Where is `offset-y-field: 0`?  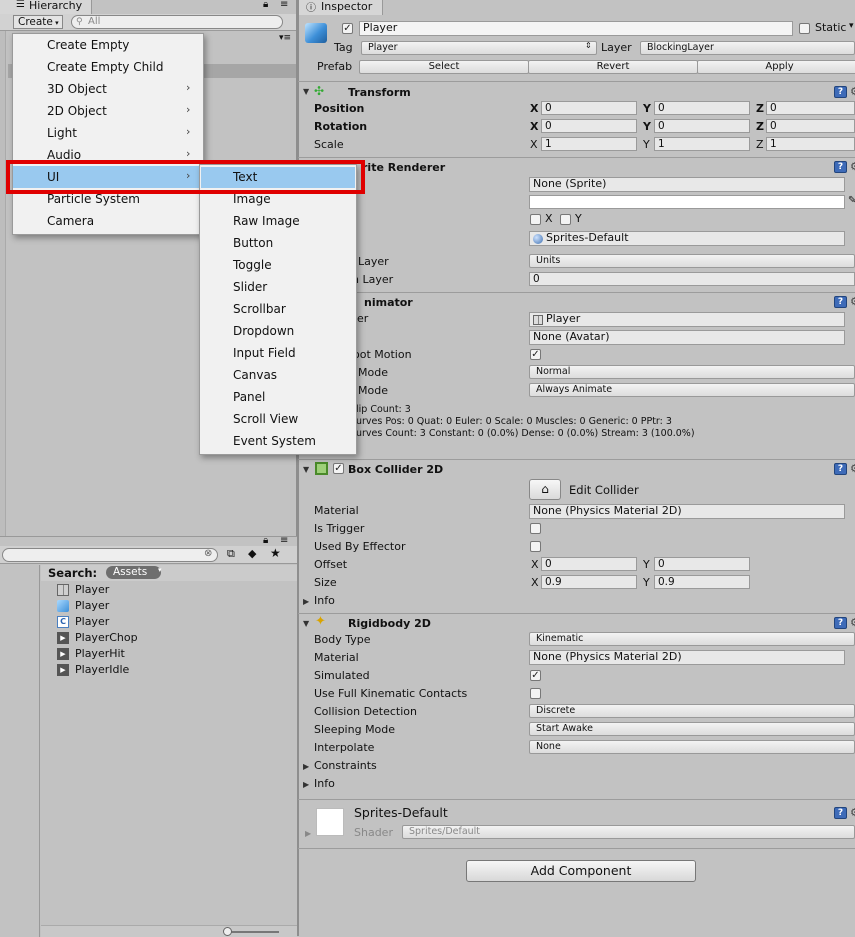 offset-y-field: 0 is located at coordinates (702, 564).